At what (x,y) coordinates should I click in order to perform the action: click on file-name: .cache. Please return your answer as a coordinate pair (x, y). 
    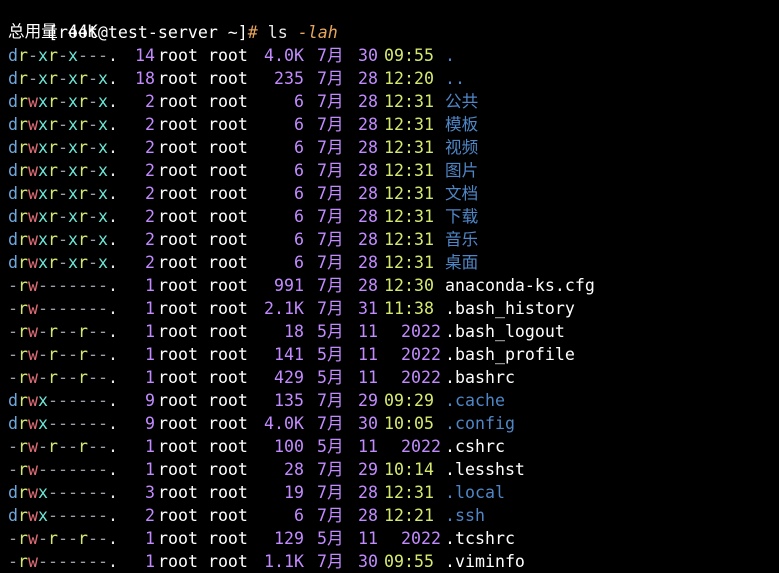
    Looking at the image, I should click on (475, 400).